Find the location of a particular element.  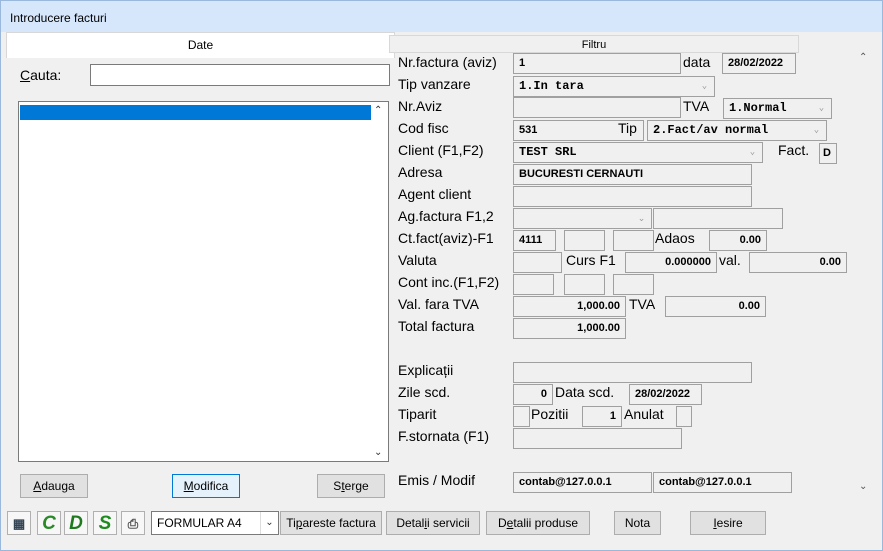

fact-label: Fact. is located at coordinates (794, 150).